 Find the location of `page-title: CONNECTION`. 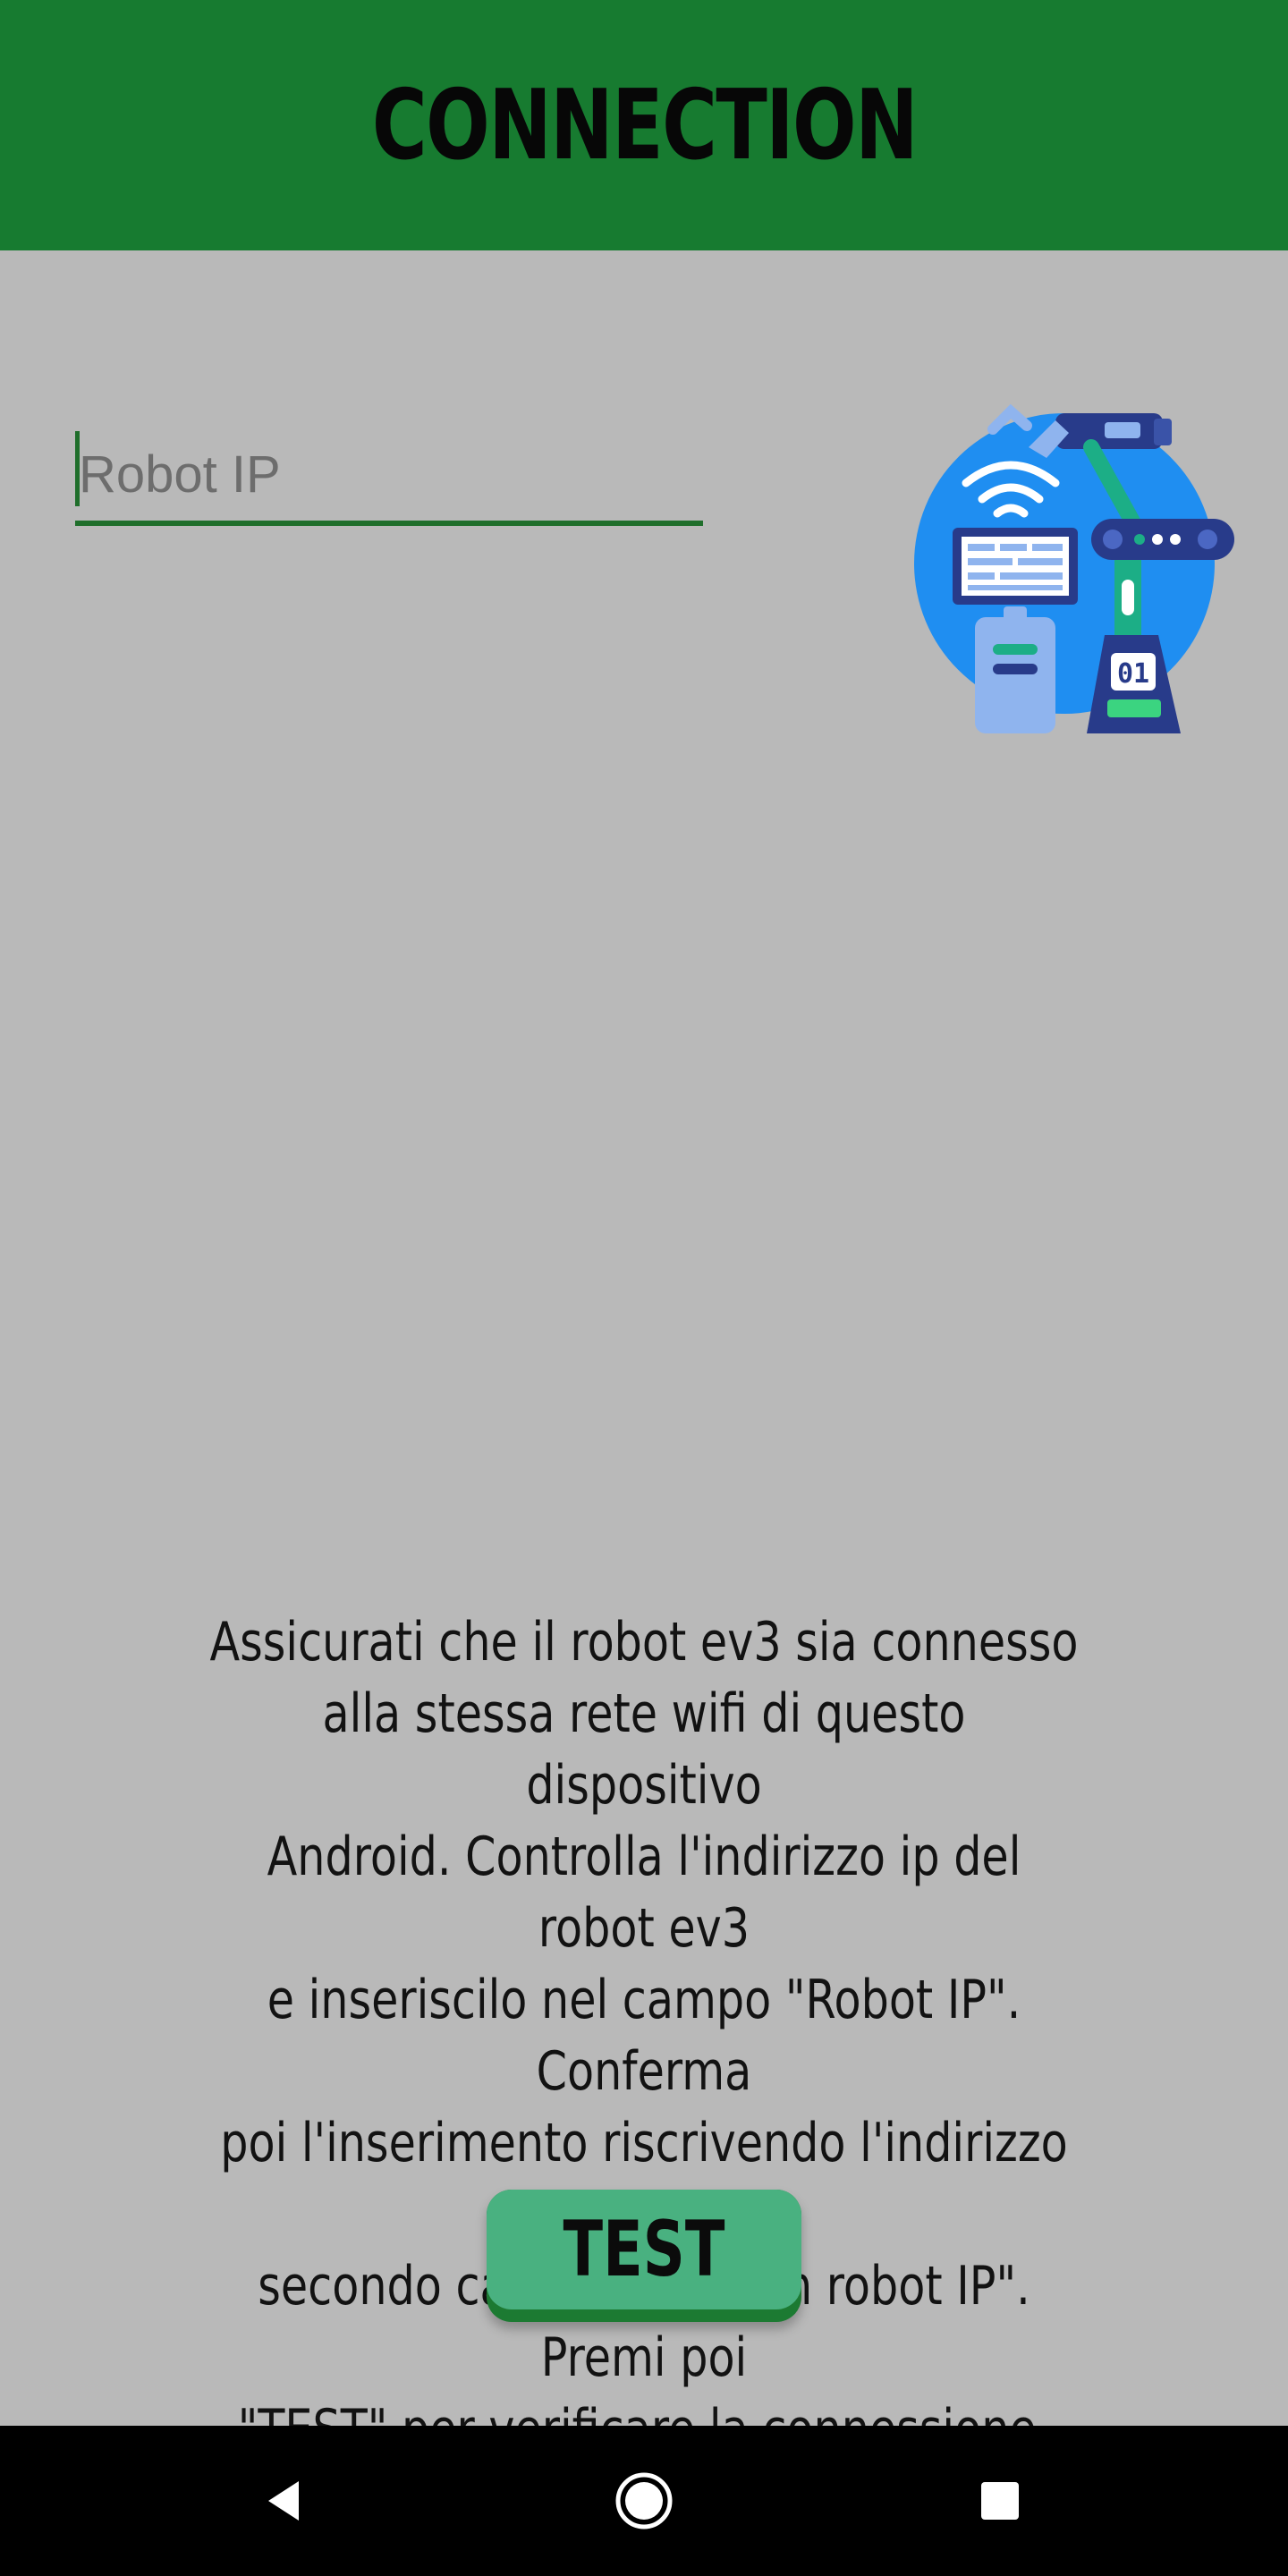

page-title: CONNECTION is located at coordinates (644, 125).